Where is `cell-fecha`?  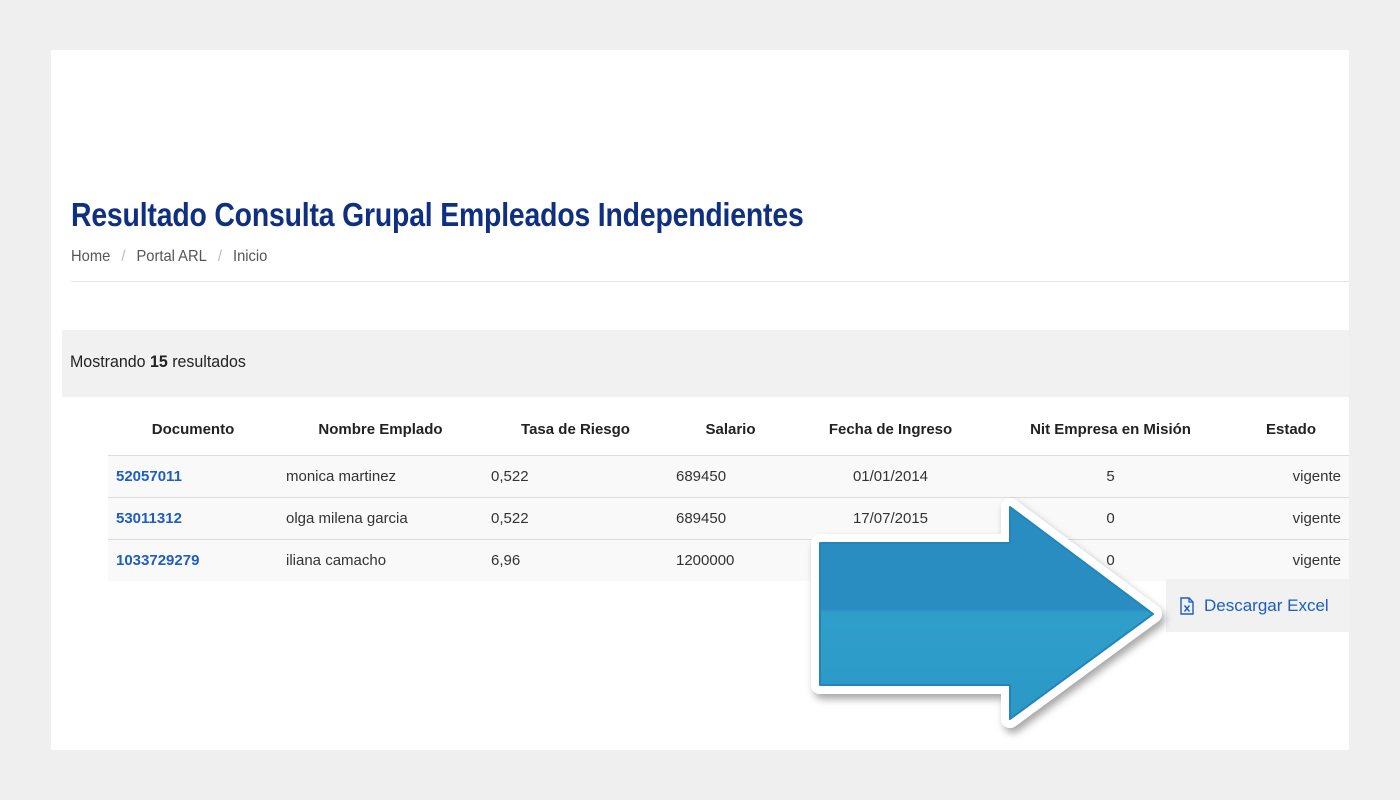 cell-fecha is located at coordinates (890, 561).